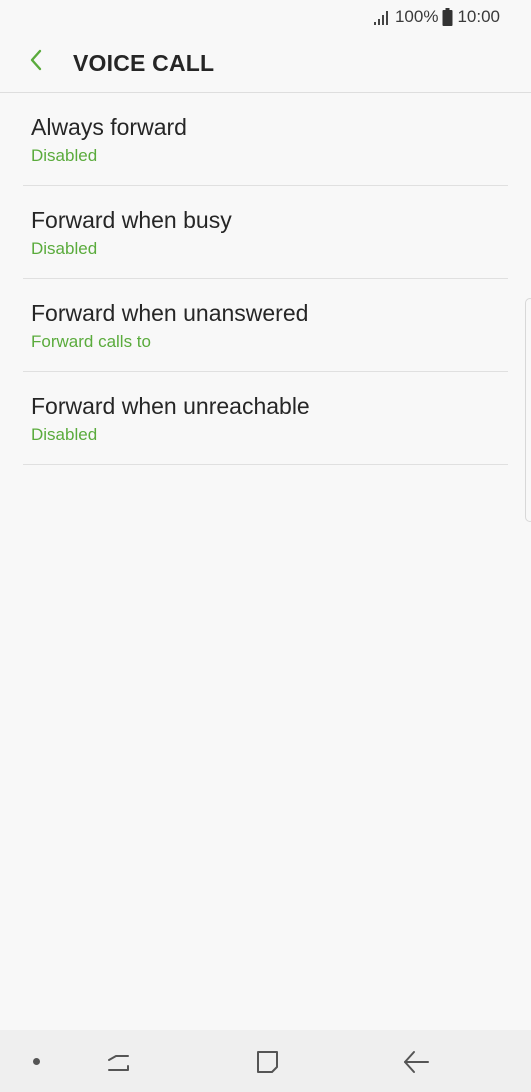 This screenshot has height=1092, width=531. Describe the element at coordinates (265, 232) in the screenshot. I see `list-item-forward-when-busy: Forward when busy Disabled` at that location.